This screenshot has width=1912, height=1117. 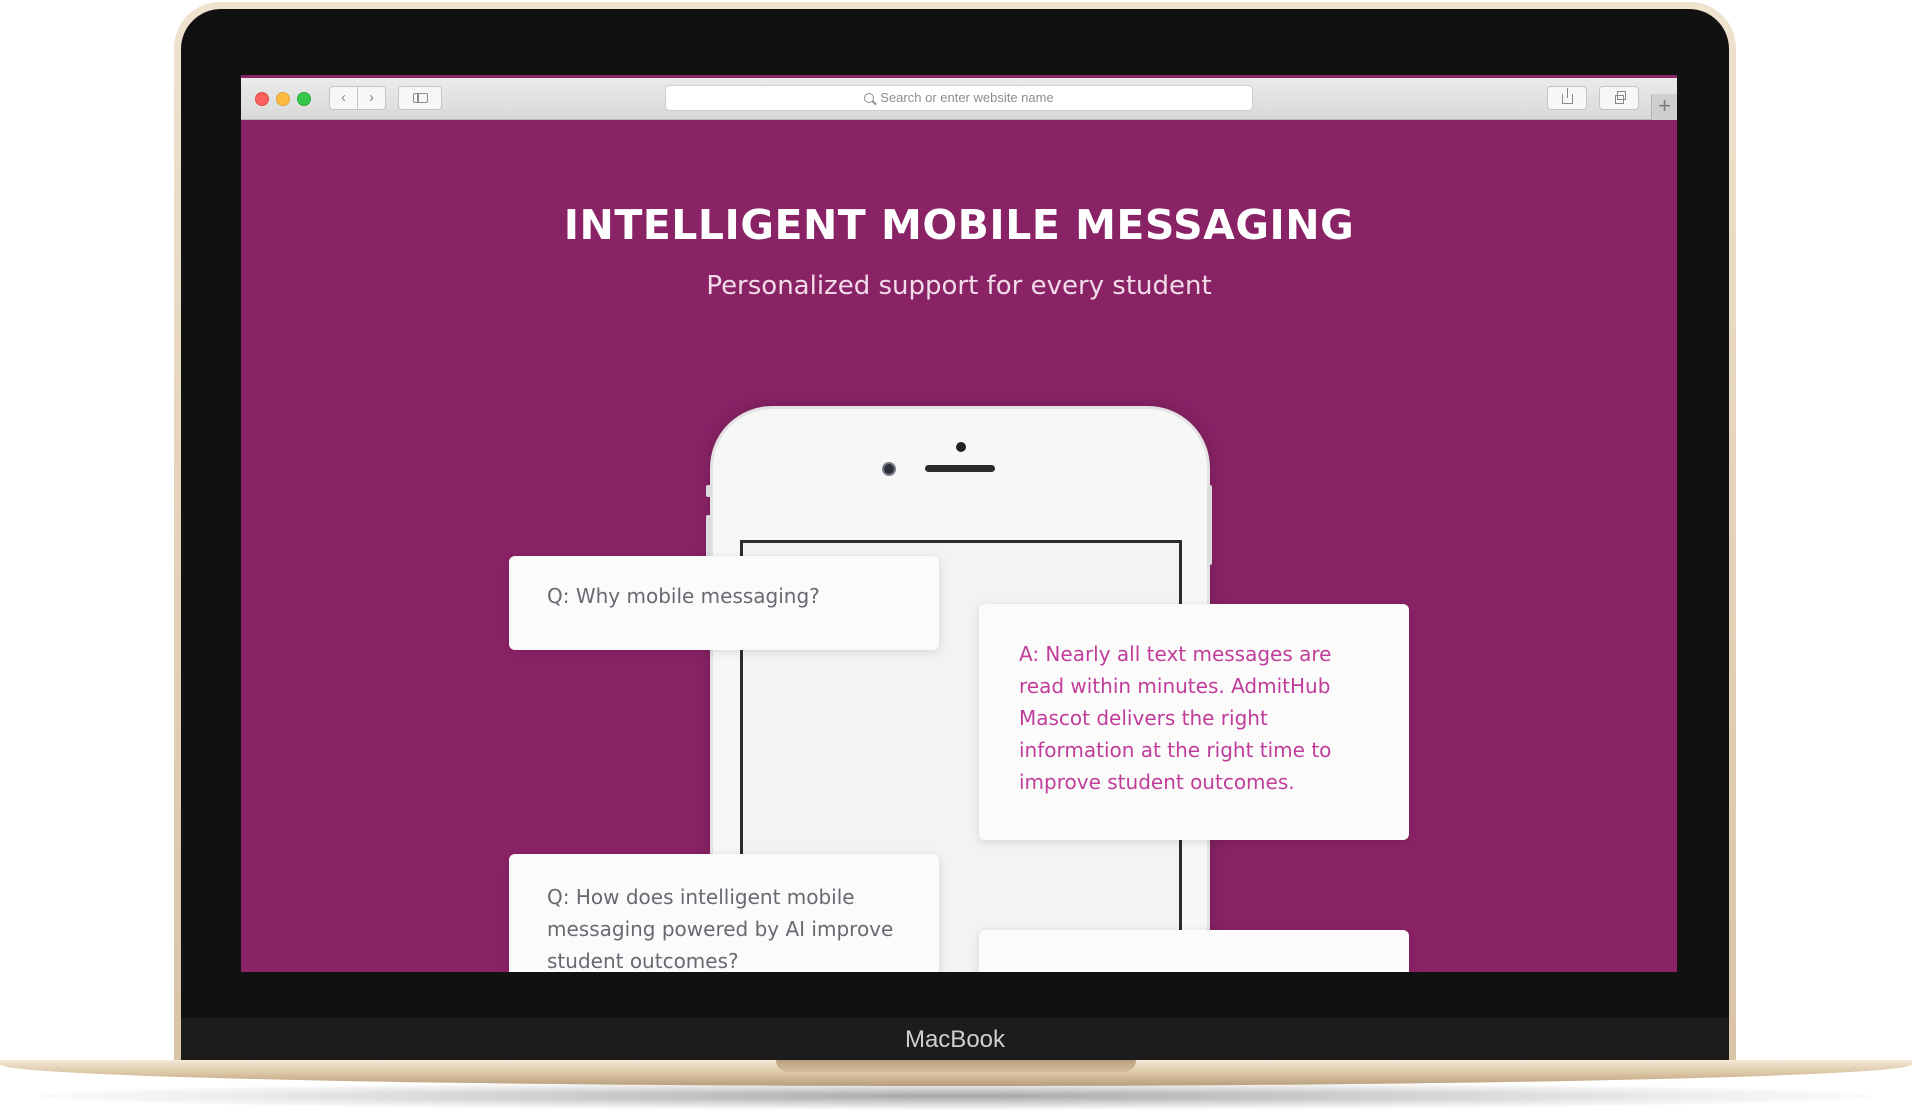 What do you see at coordinates (967, 97) in the screenshot?
I see `address-placeholder: Search or enter website name` at bounding box center [967, 97].